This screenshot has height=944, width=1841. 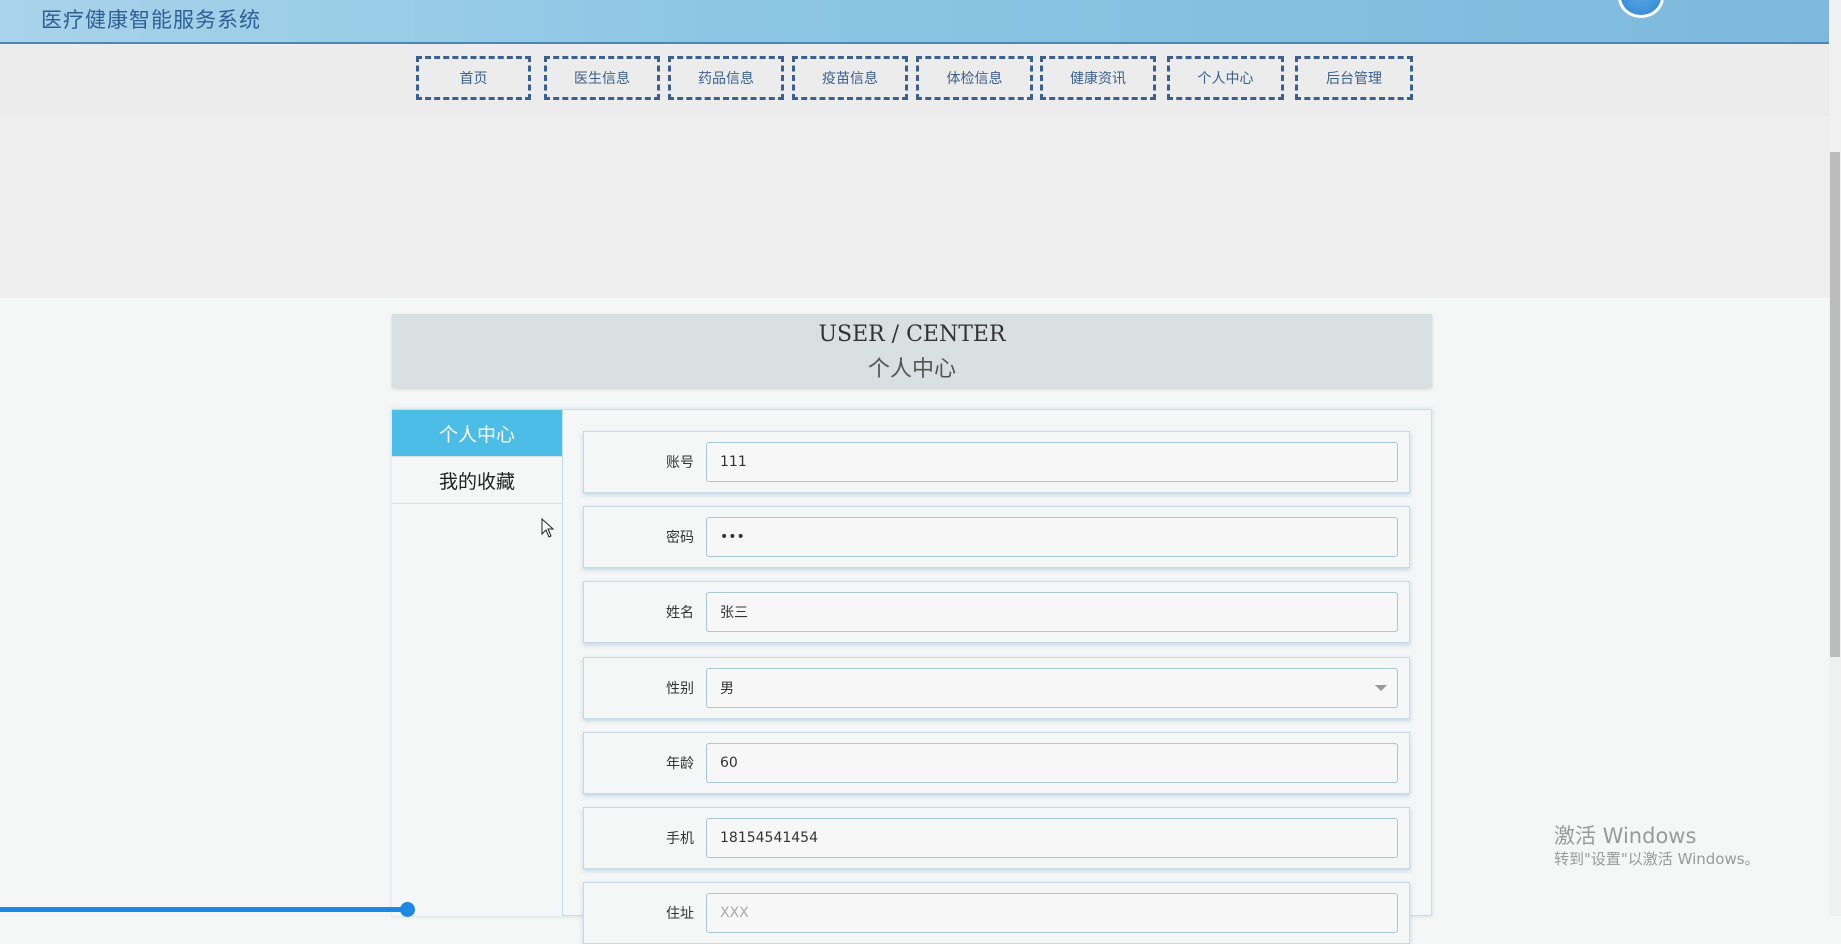 What do you see at coordinates (911, 369) in the screenshot?
I see `section-title-cn: 个人中心` at bounding box center [911, 369].